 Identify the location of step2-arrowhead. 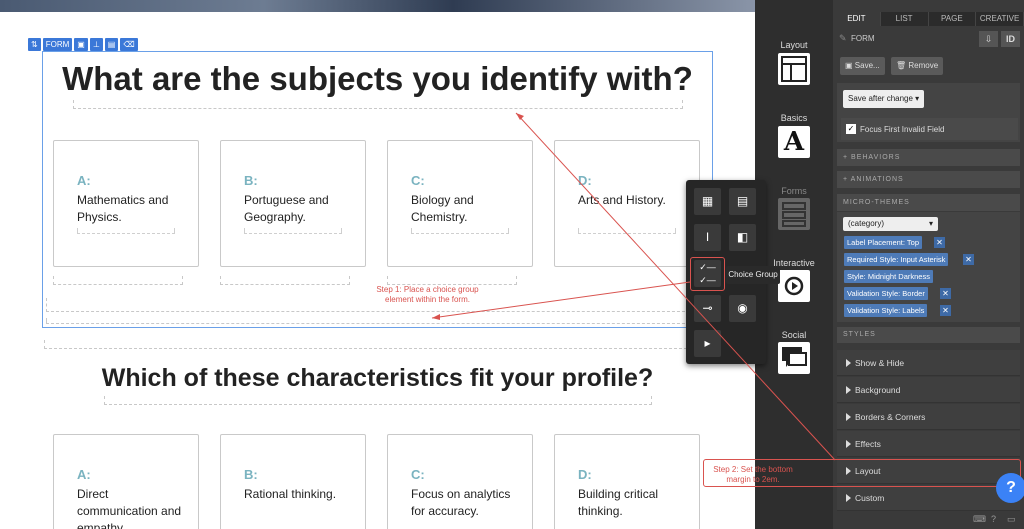
(520, 116).